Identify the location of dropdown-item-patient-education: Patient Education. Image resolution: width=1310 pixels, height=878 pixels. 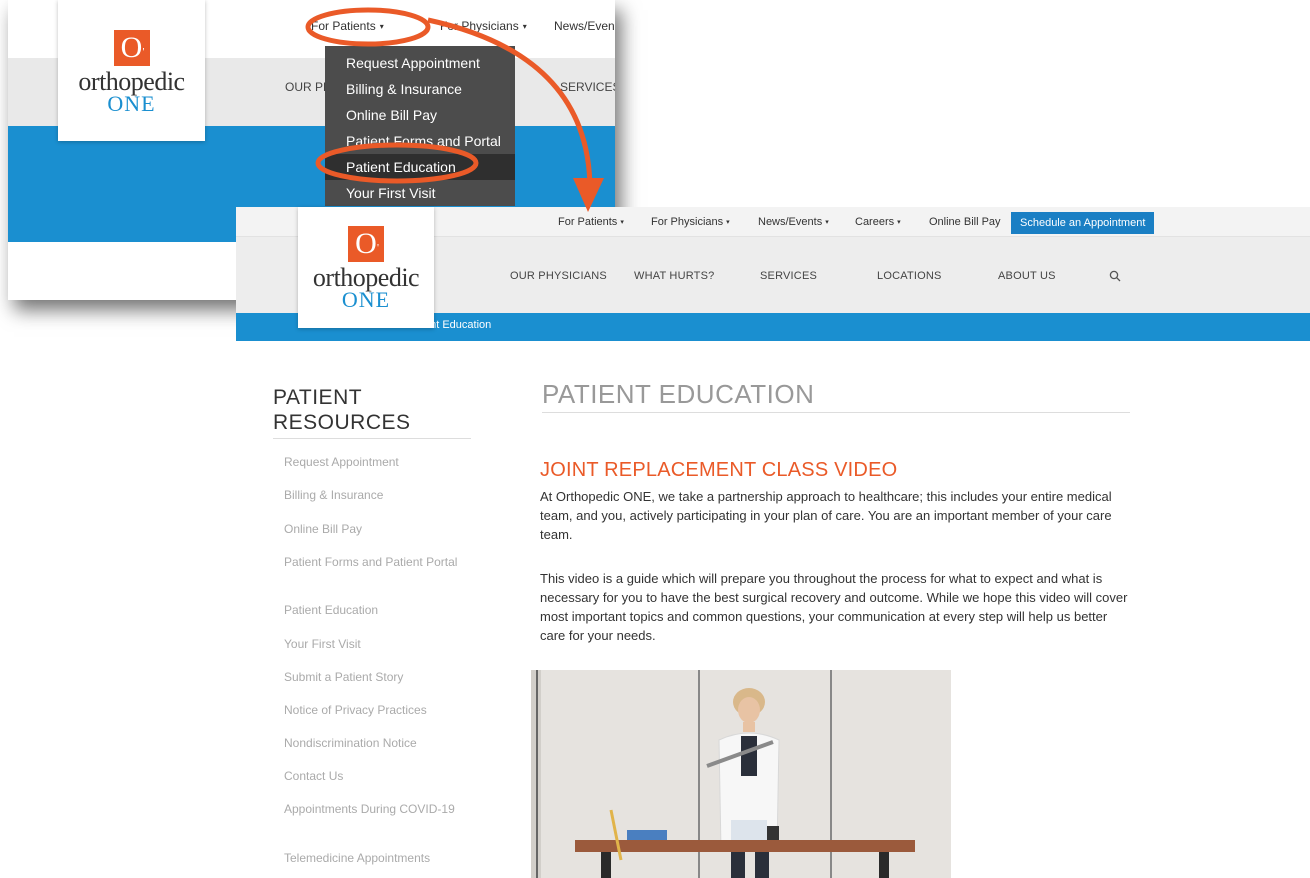
(420, 167).